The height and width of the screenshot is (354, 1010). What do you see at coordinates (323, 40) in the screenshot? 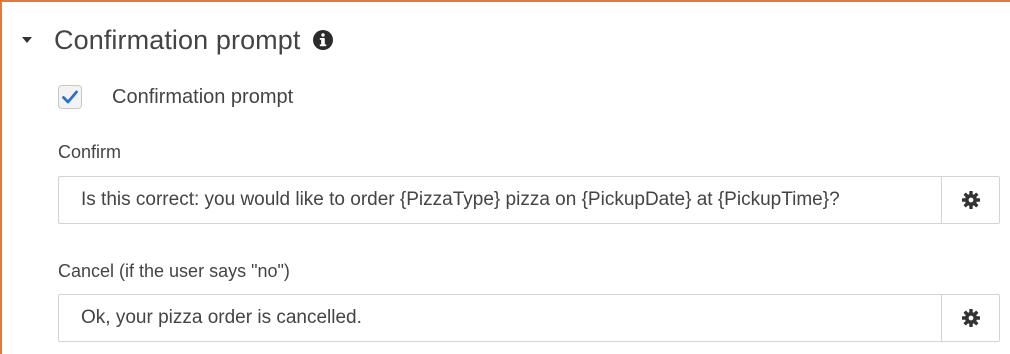
I see `info-icon` at bounding box center [323, 40].